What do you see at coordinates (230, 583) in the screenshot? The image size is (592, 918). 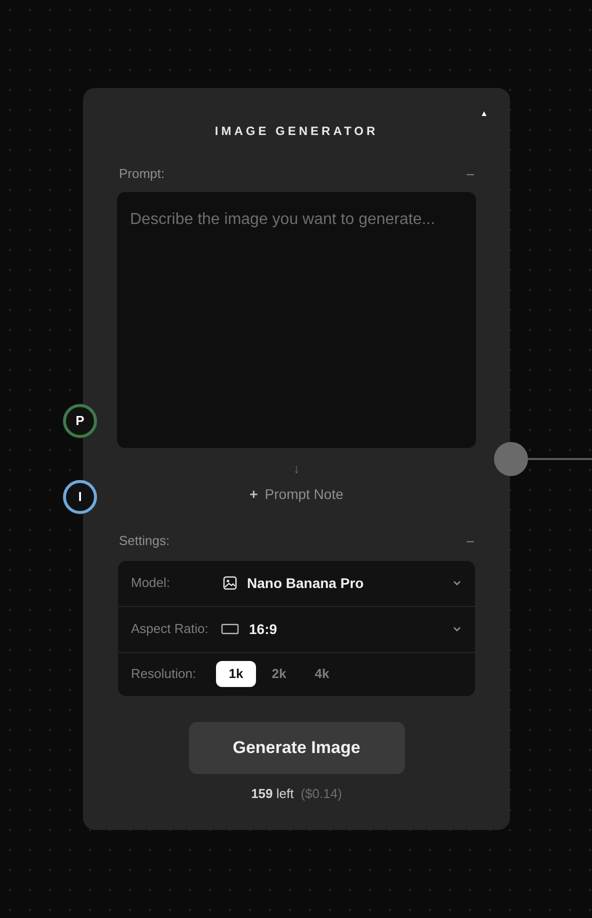 I see `image-icon` at bounding box center [230, 583].